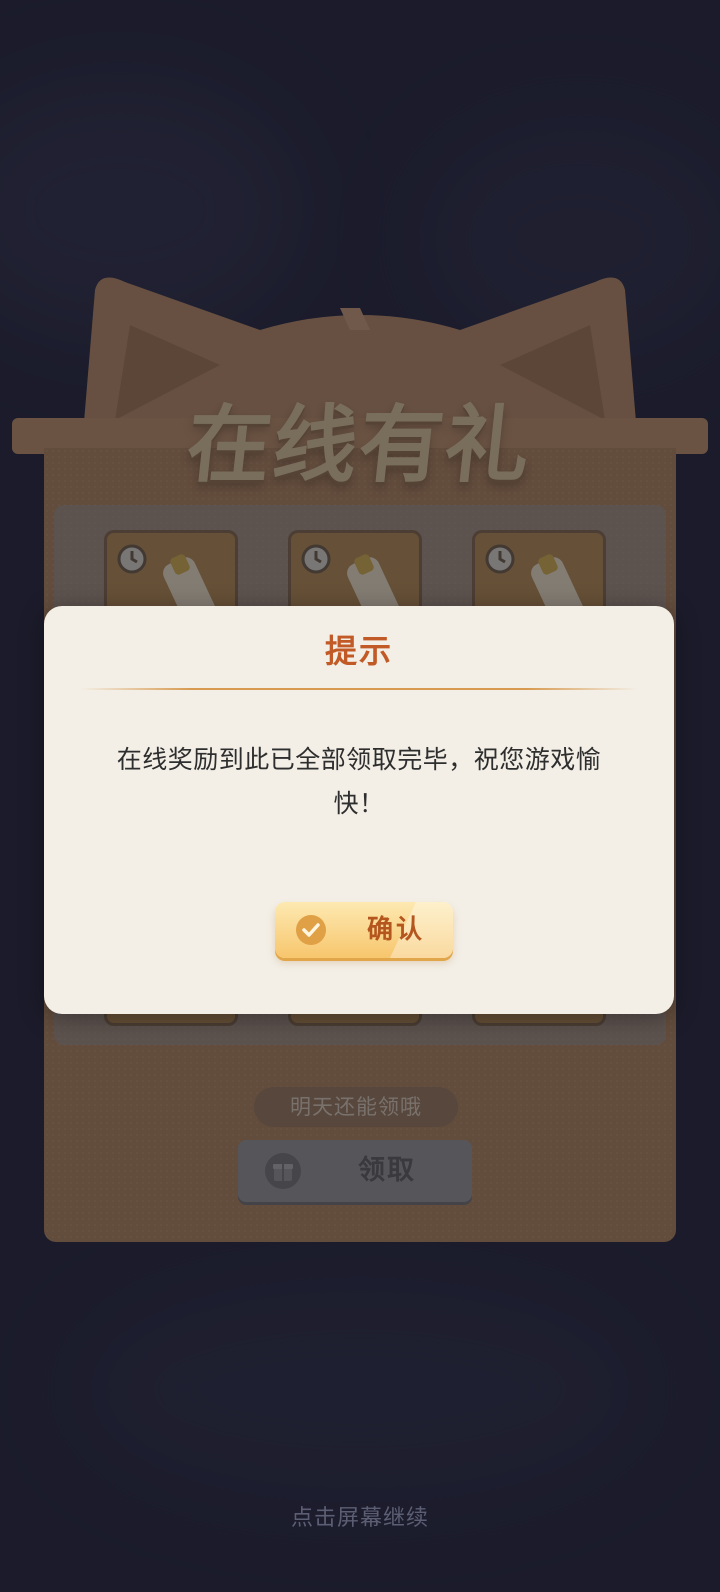 This screenshot has height=1592, width=720. I want to click on dialog-message: 在线奖励到此已全部领取完毕，祝您游戏愉快！, so click(359, 781).